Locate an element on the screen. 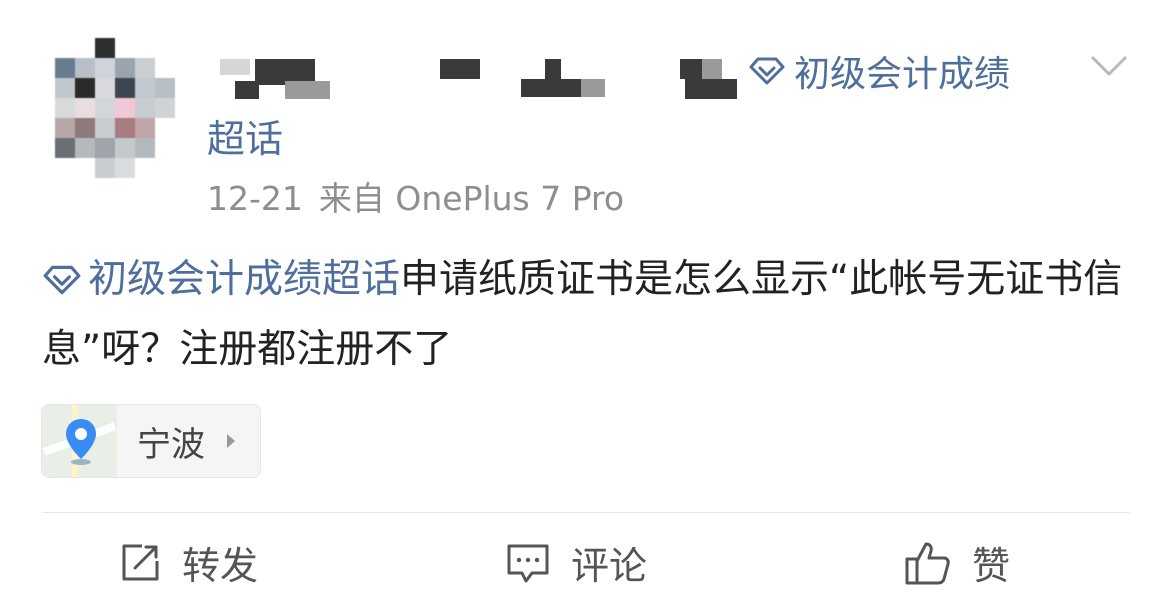  post-date: 12-21 is located at coordinates (255, 198).